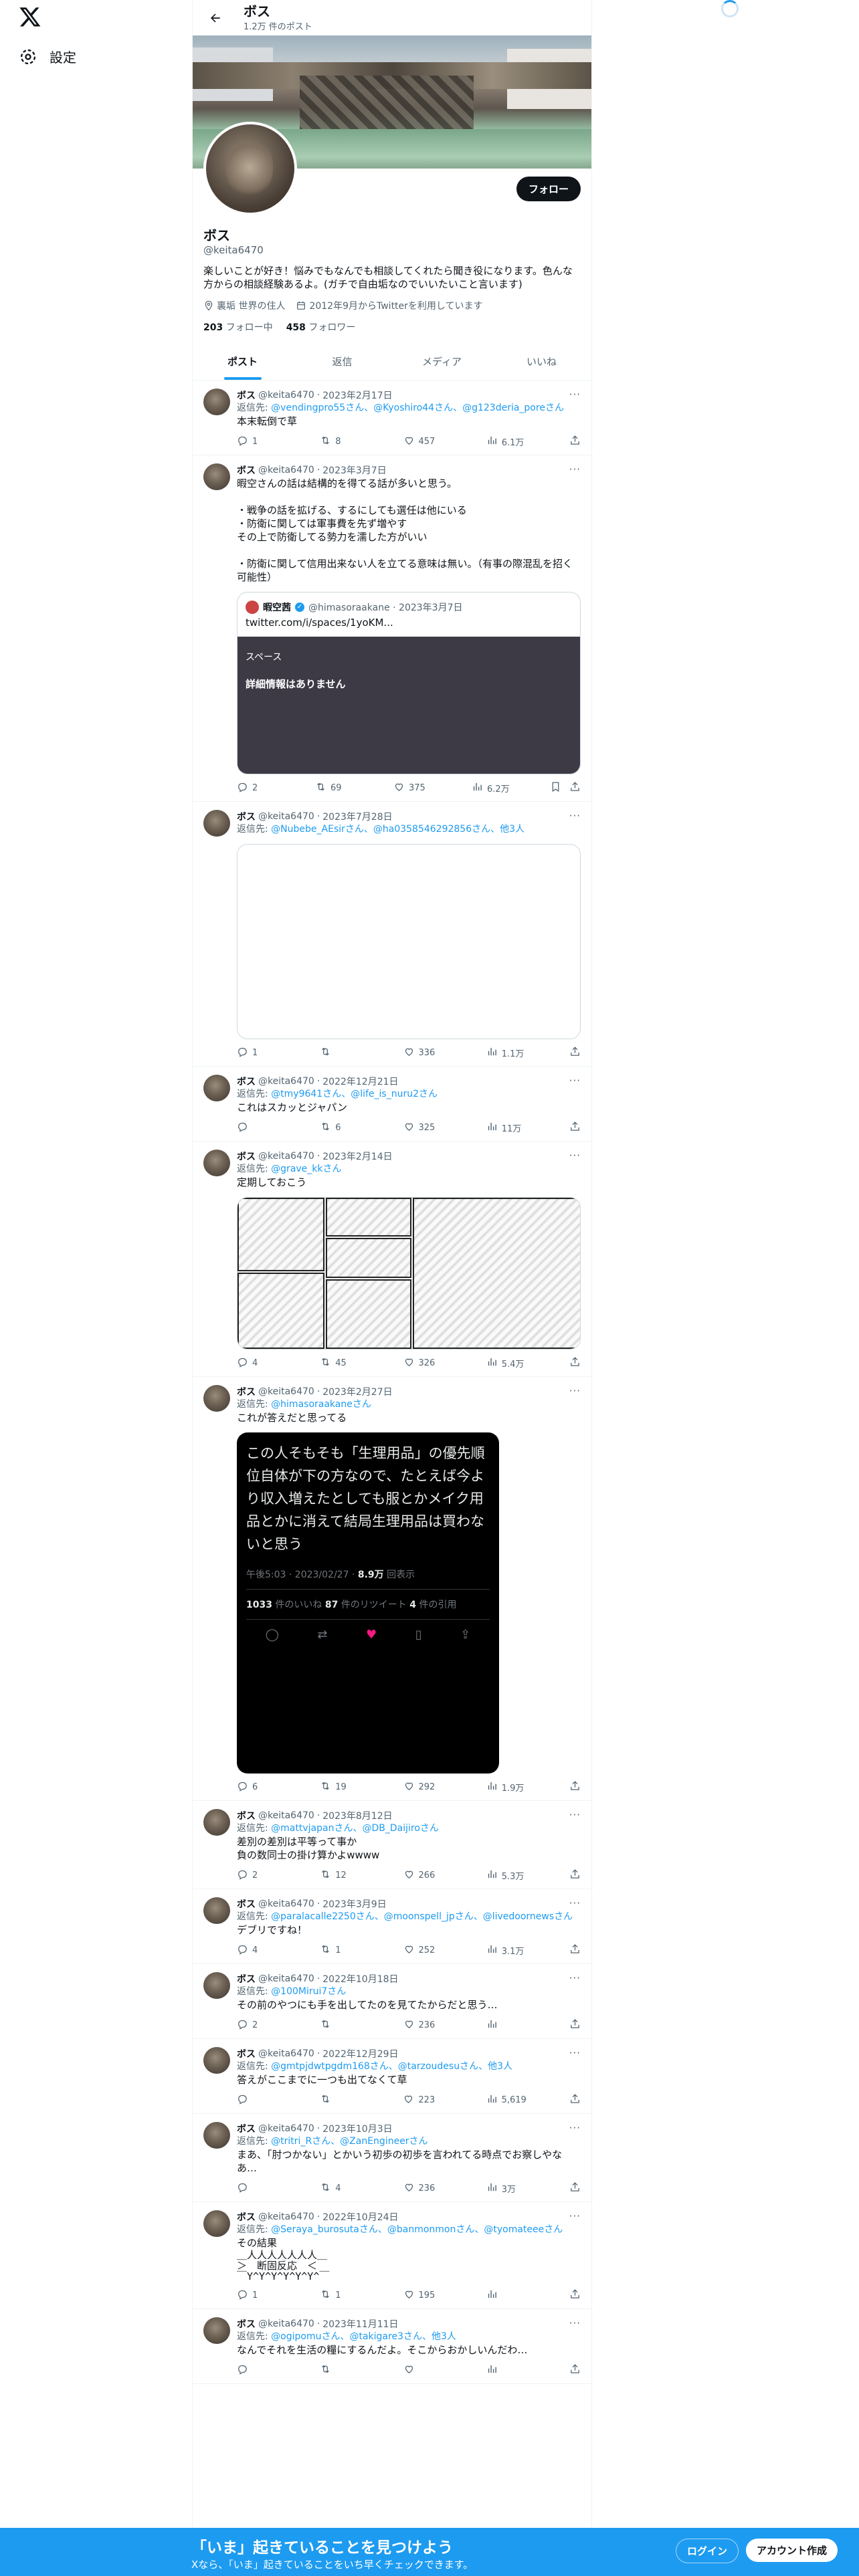 Image resolution: width=859 pixels, height=2576 pixels. Describe the element at coordinates (409, 1273) in the screenshot. I see `manga-image` at that location.